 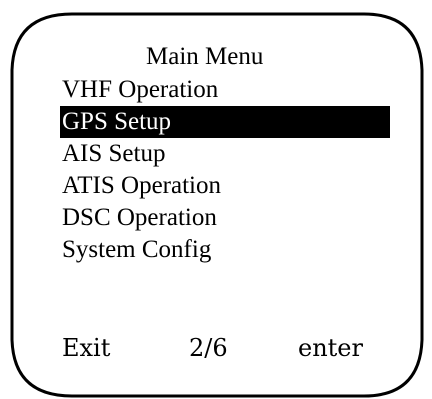 I want to click on enter-softkey: enter, so click(x=330, y=348).